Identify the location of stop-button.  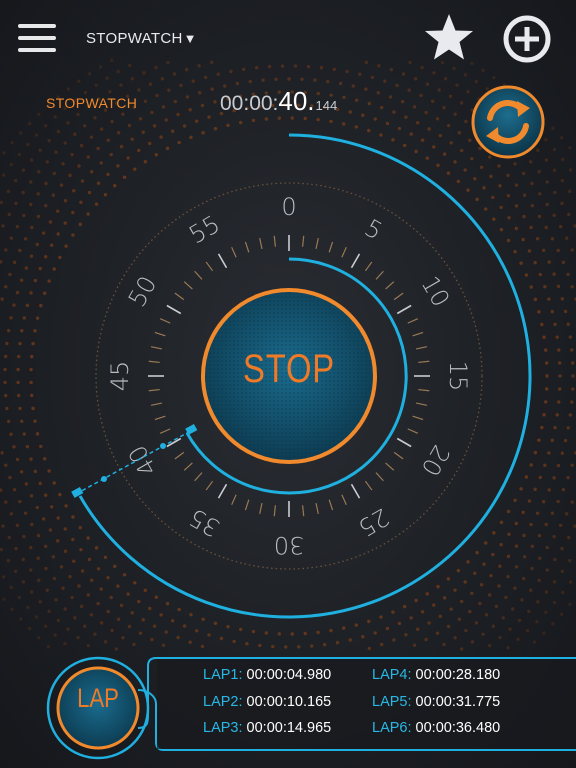
(289, 376).